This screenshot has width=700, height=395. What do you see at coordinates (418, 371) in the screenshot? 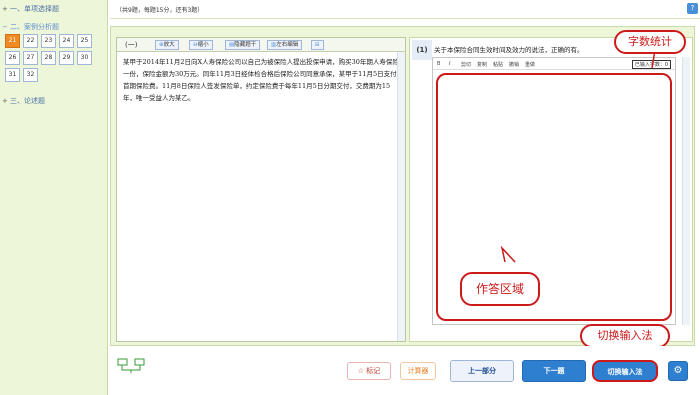
I see `calculator-button: 计算器` at bounding box center [418, 371].